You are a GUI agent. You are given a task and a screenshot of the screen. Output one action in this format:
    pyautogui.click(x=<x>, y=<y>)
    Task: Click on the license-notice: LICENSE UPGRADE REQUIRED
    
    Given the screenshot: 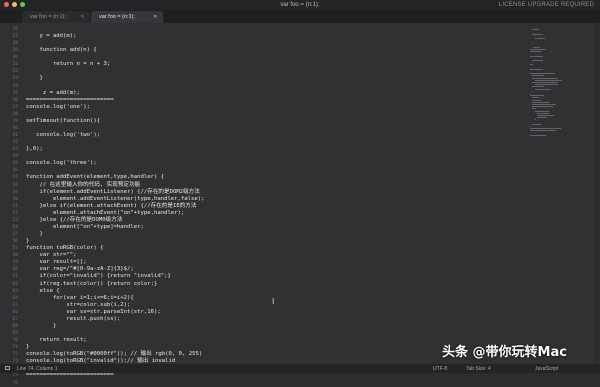 What is the action you would take?
    pyautogui.click(x=546, y=5)
    